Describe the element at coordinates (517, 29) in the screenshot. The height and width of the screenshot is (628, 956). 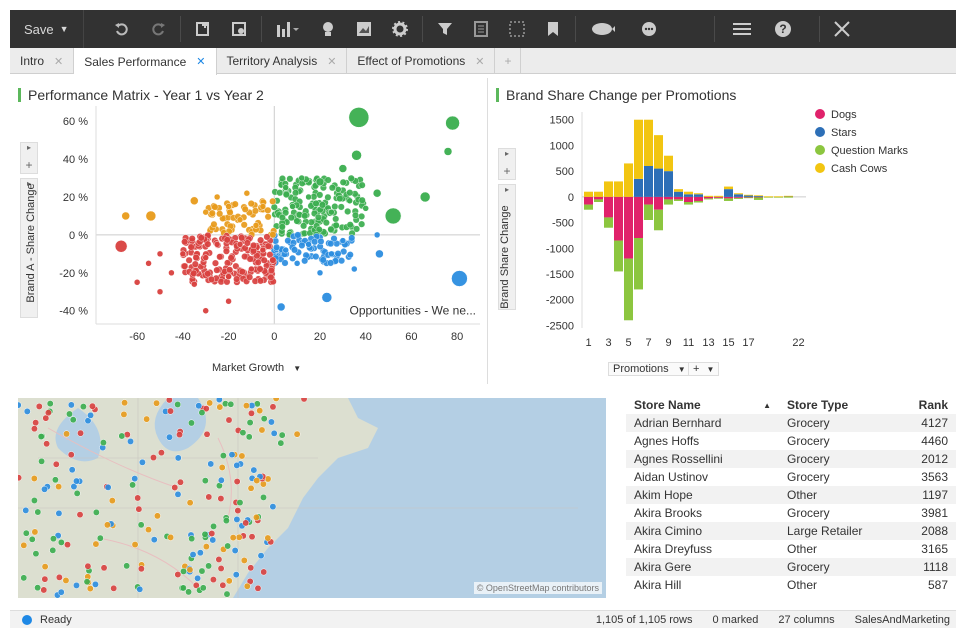
I see `select-icon` at that location.